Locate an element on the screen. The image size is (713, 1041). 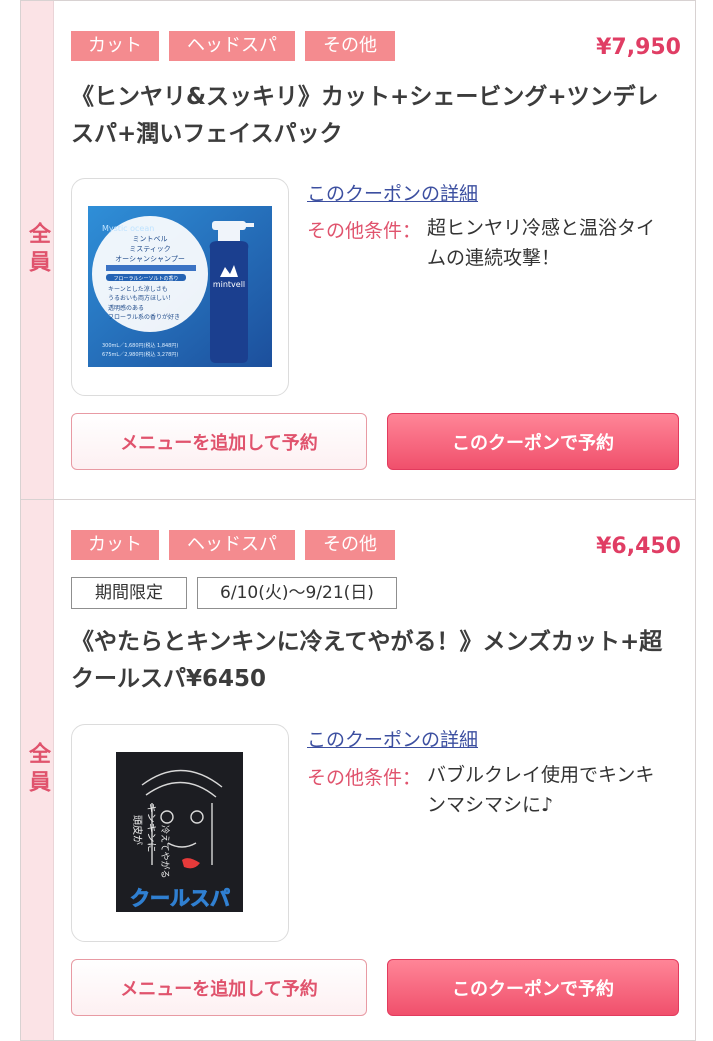
svg-text: 675mL／2,980円(税込 3,278円) is located at coordinates (140, 354).